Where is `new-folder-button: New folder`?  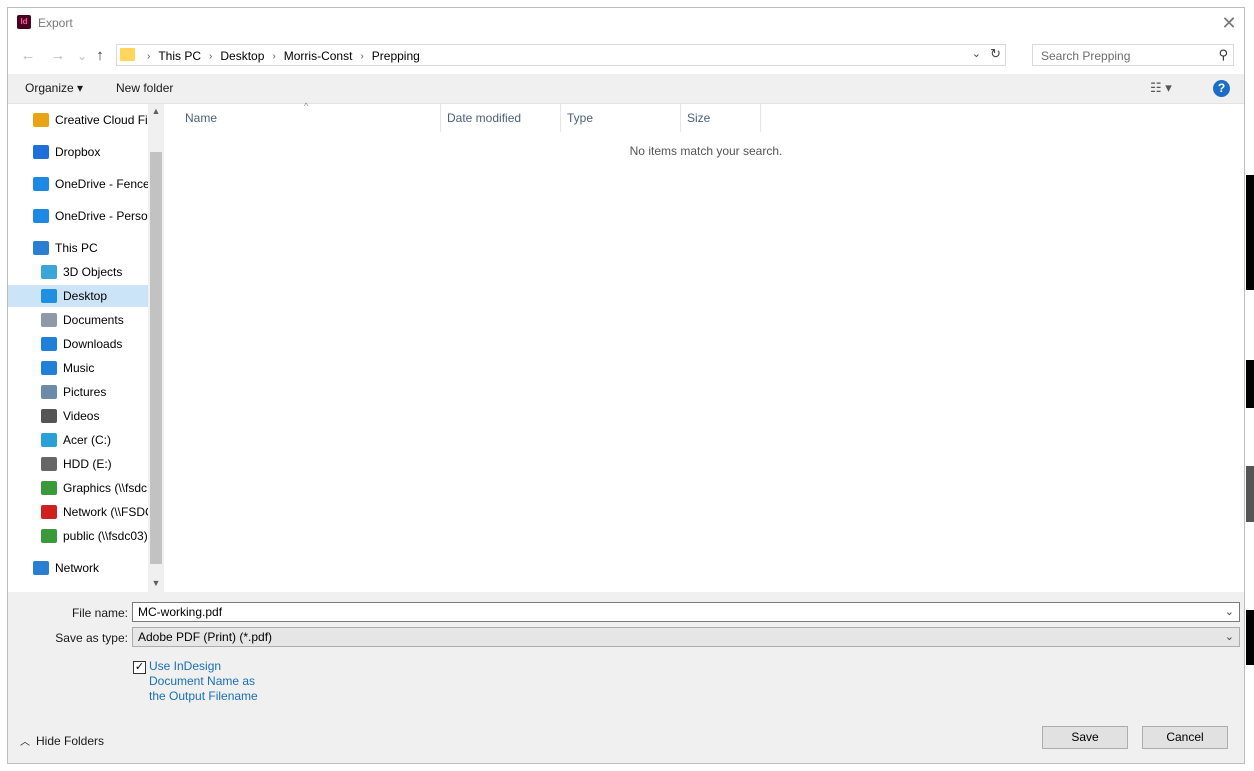
new-folder-button: New folder is located at coordinates (144, 88).